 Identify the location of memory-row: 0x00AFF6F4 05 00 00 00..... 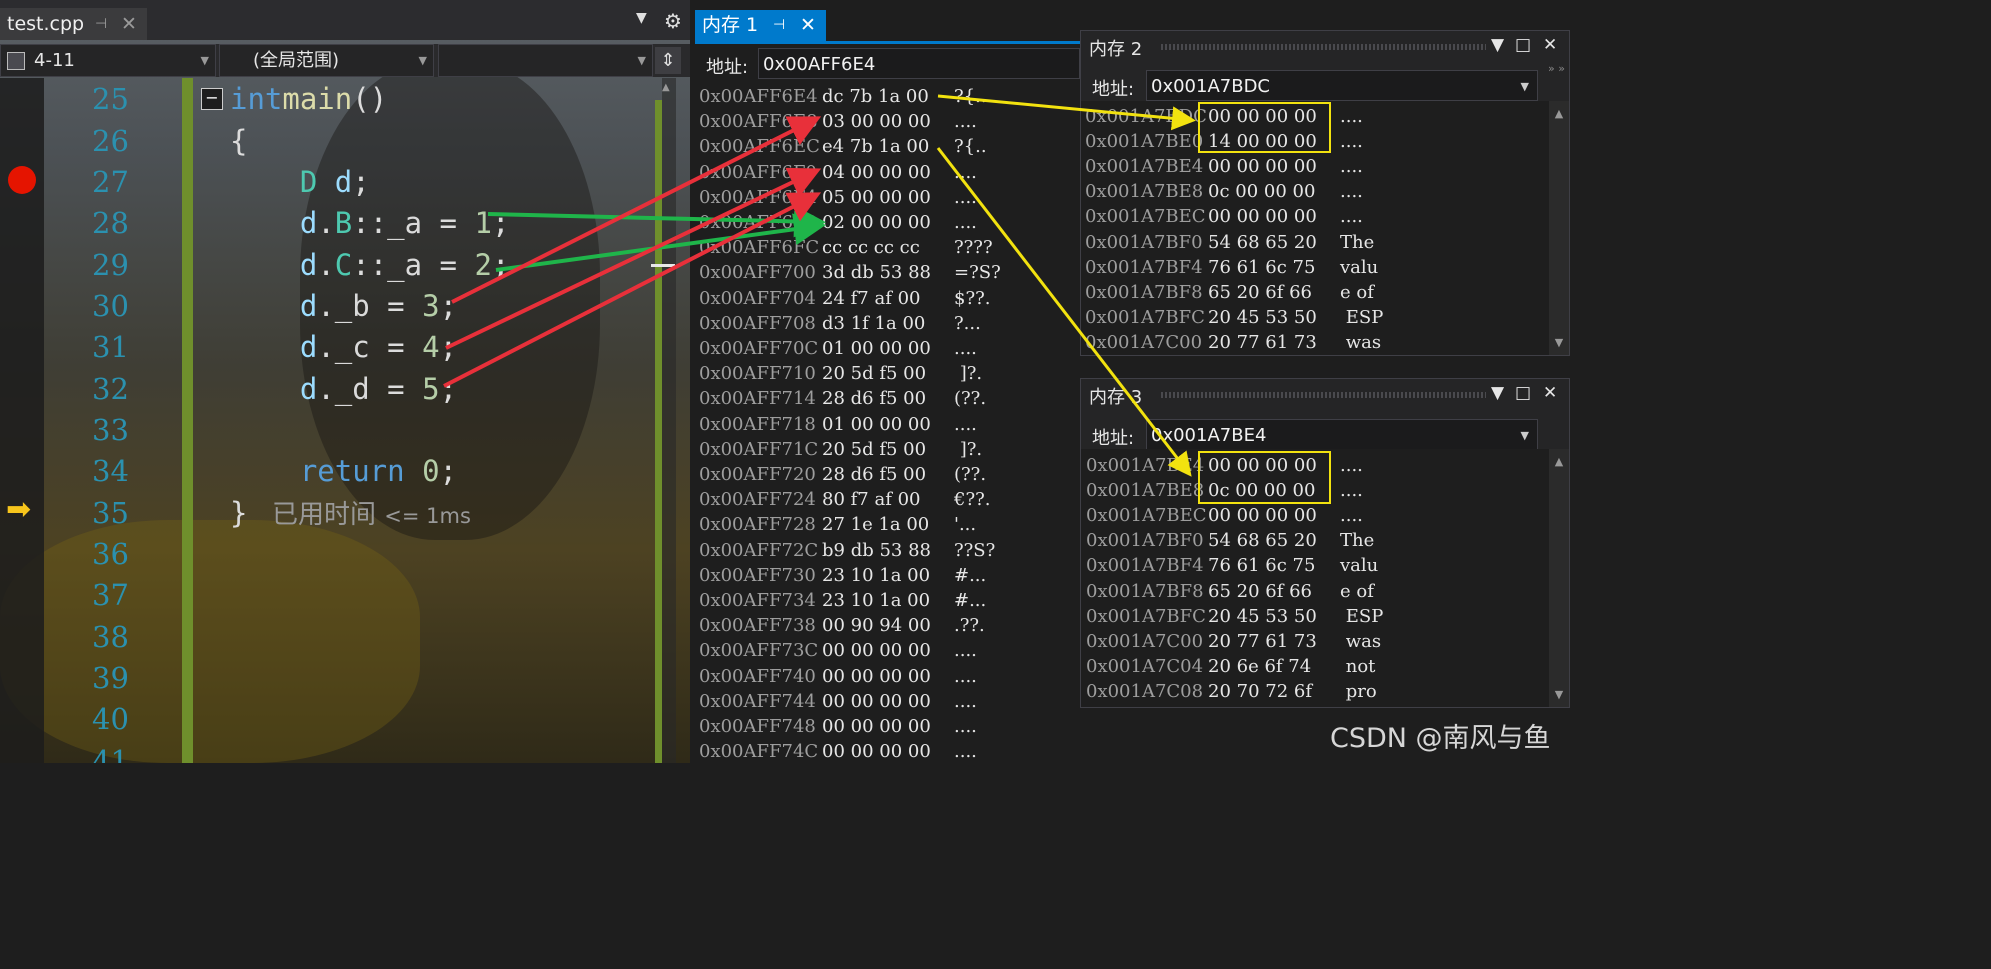
(838, 197).